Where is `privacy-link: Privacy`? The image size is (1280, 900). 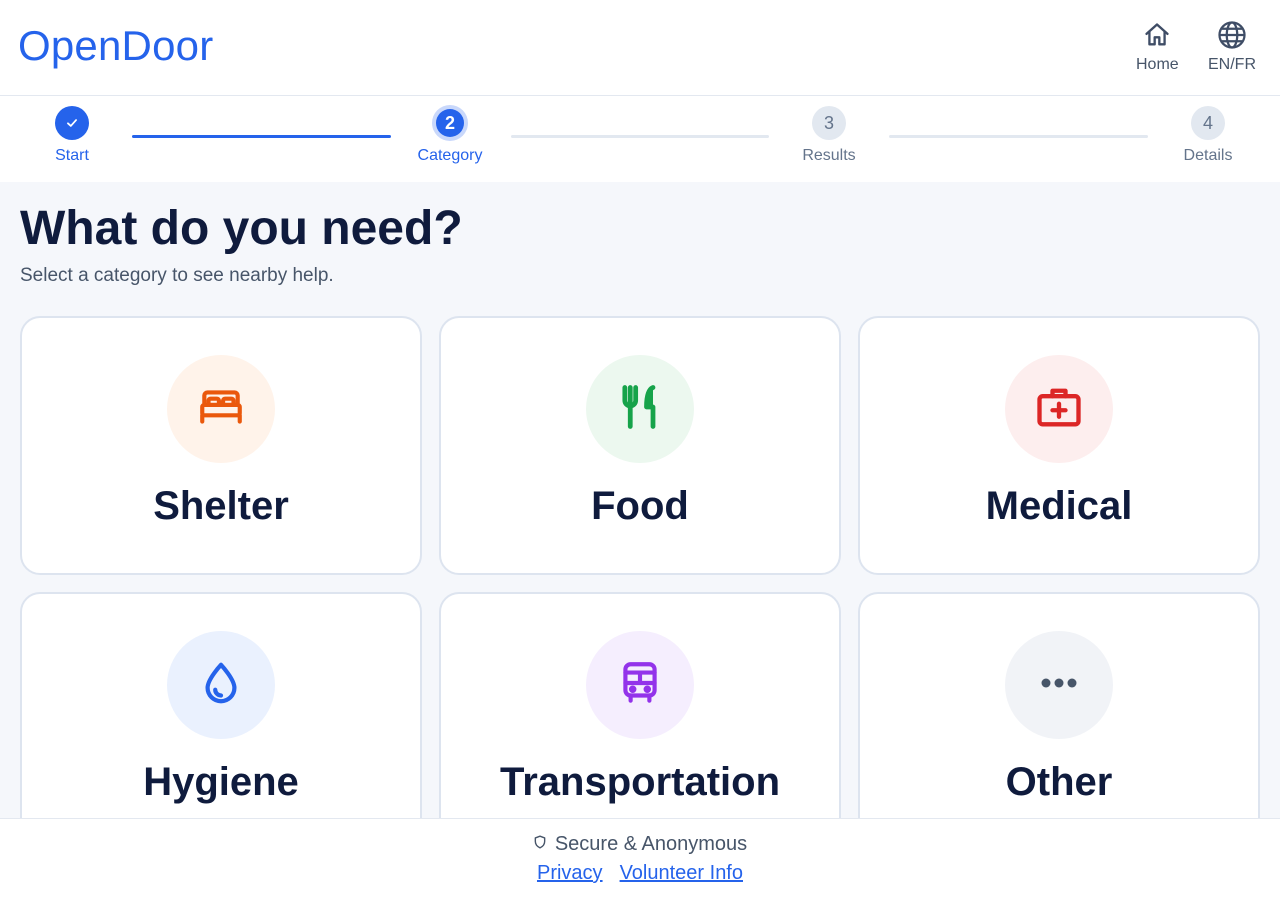
privacy-link: Privacy is located at coordinates (570, 873).